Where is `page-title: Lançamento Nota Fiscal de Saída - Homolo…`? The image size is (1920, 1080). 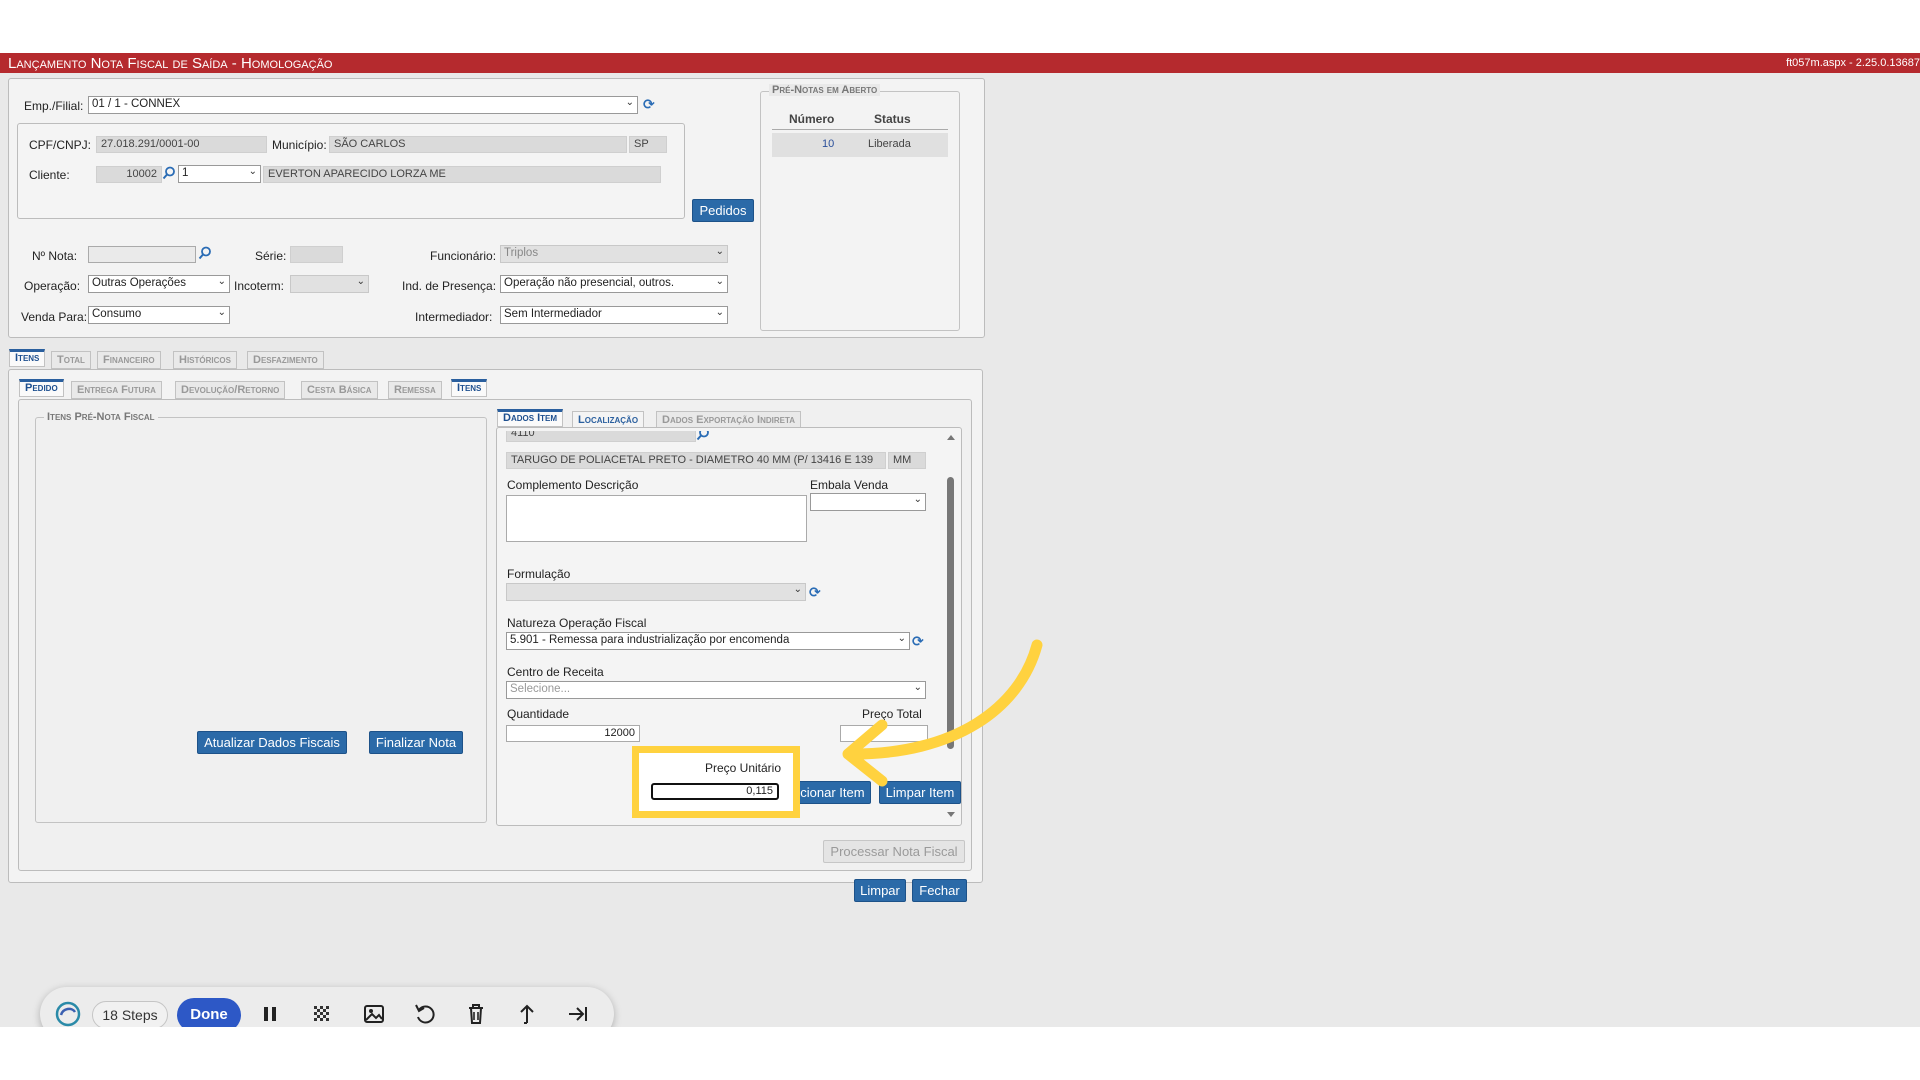
page-title: Lançamento Nota Fiscal de Saída - Homolo… is located at coordinates (170, 63).